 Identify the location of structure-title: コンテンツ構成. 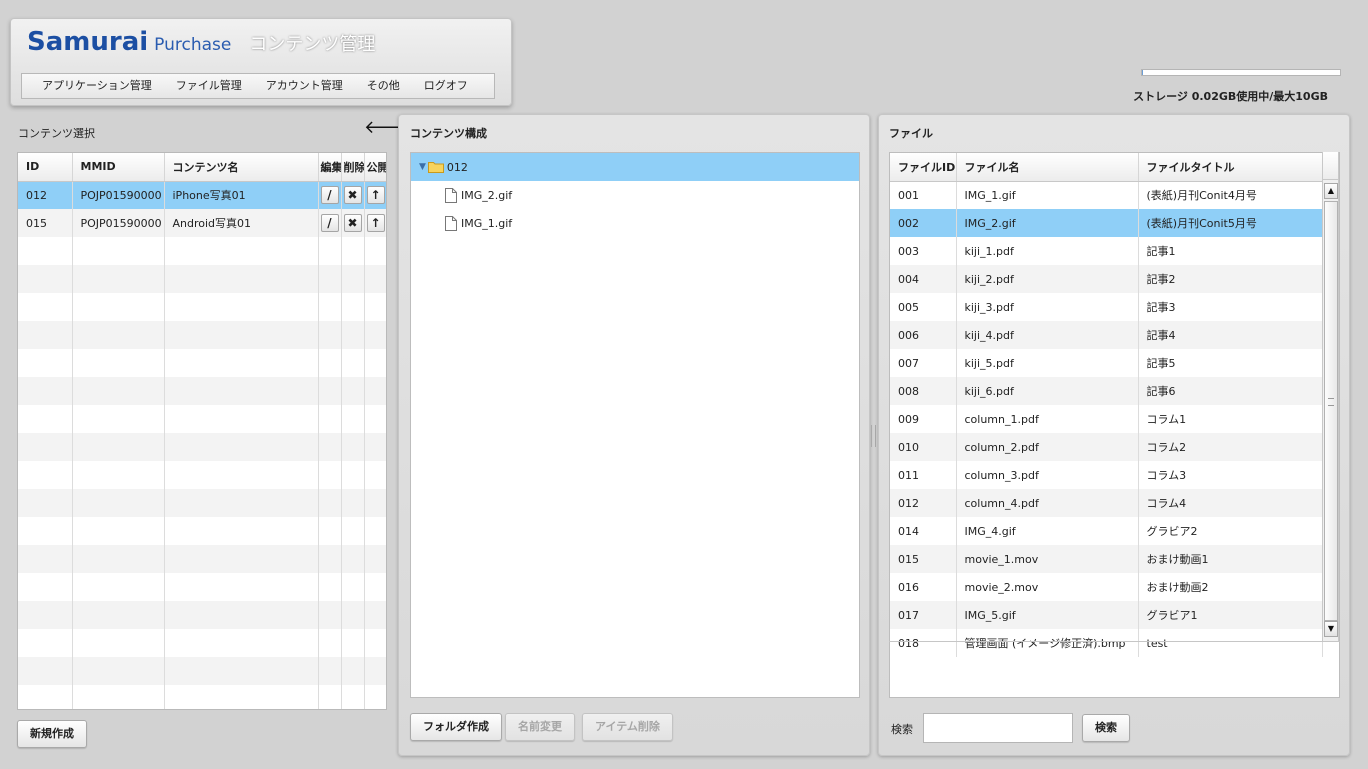
(448, 133).